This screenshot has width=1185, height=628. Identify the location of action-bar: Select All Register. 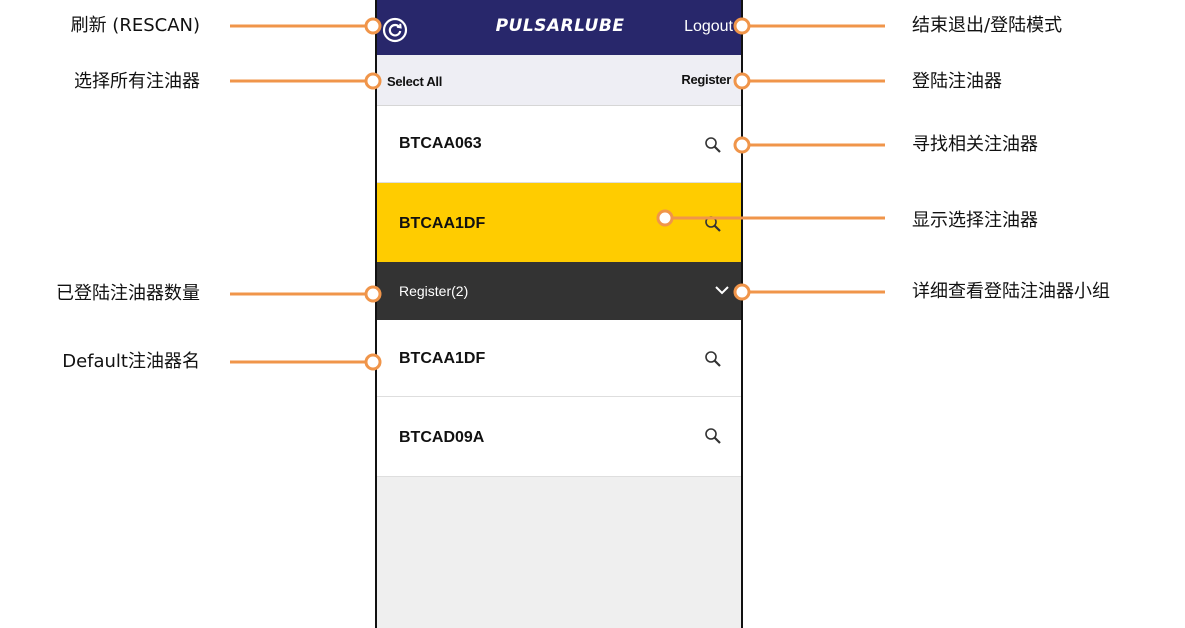
(559, 80).